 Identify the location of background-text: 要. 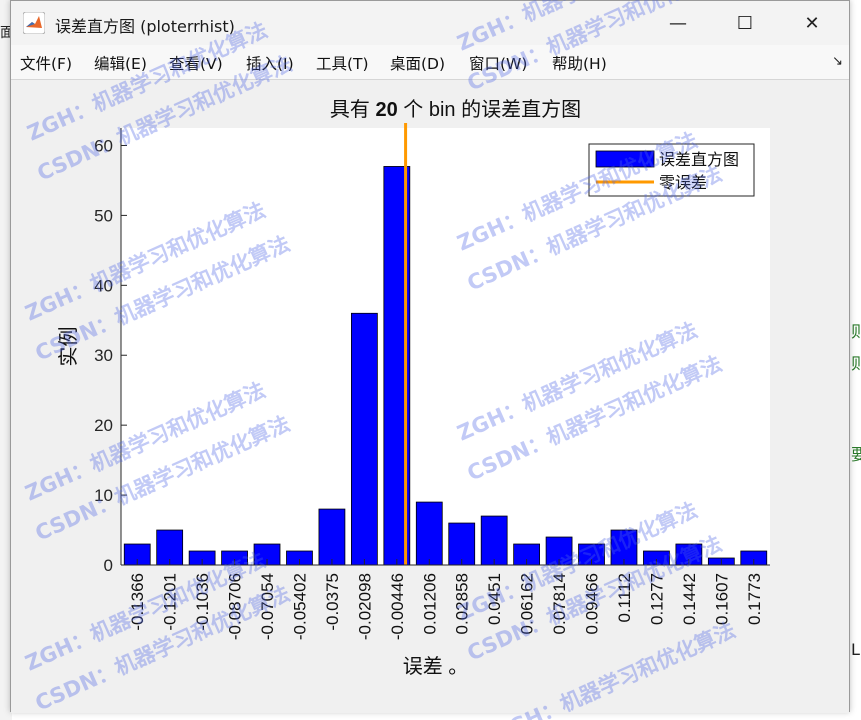
(856, 454).